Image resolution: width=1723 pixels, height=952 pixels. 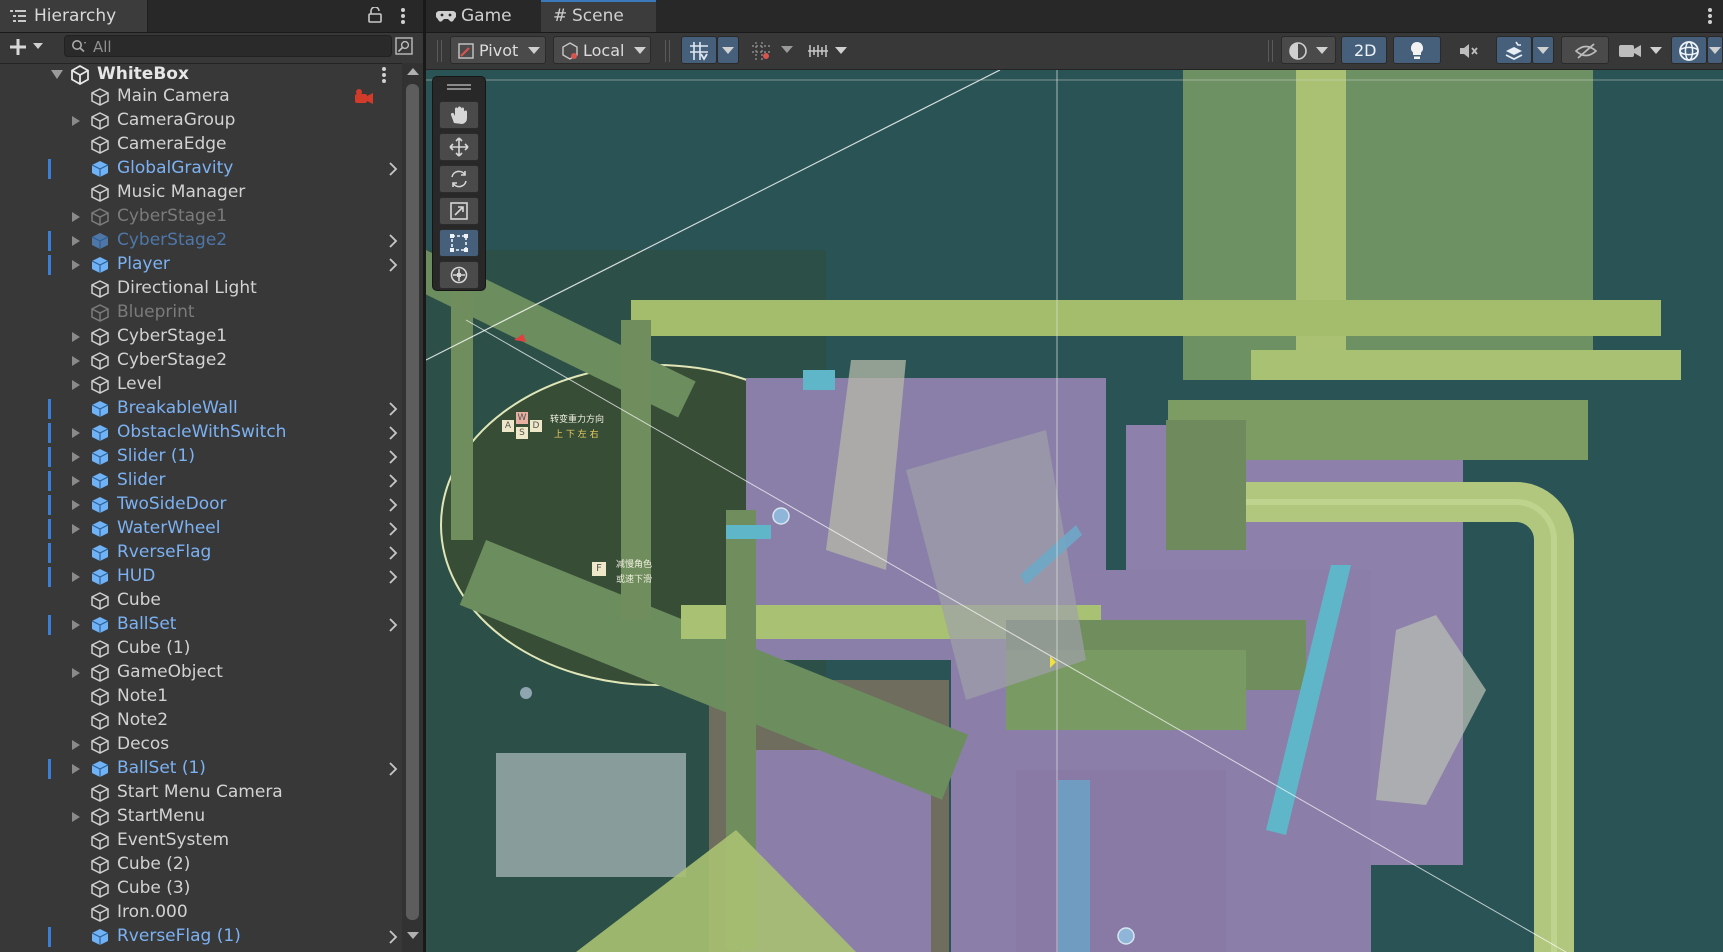 I want to click on camera-settings-dropdown, so click(x=1642, y=50).